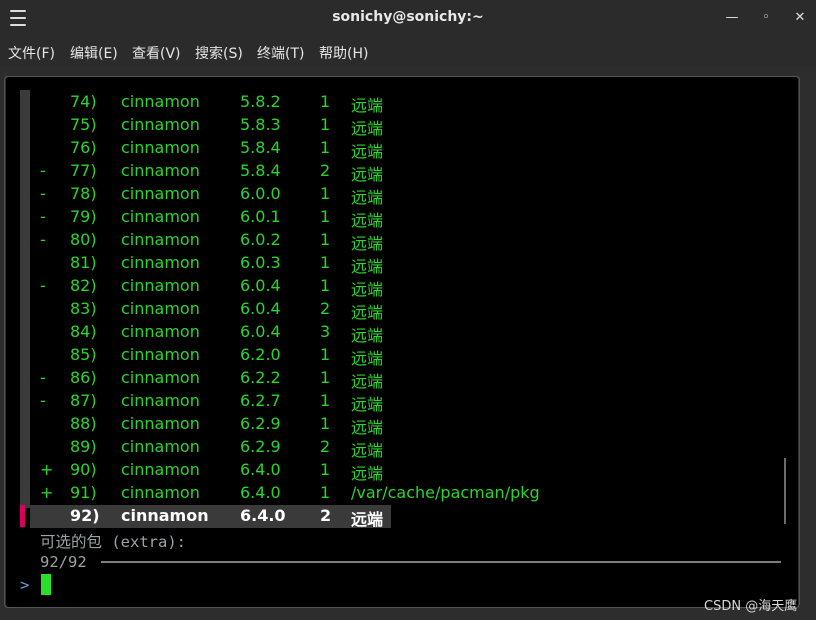  Describe the element at coordinates (350, 287) in the screenshot. I see `list-item: - 82) cinnamon 6.0.4 1 远端` at that location.